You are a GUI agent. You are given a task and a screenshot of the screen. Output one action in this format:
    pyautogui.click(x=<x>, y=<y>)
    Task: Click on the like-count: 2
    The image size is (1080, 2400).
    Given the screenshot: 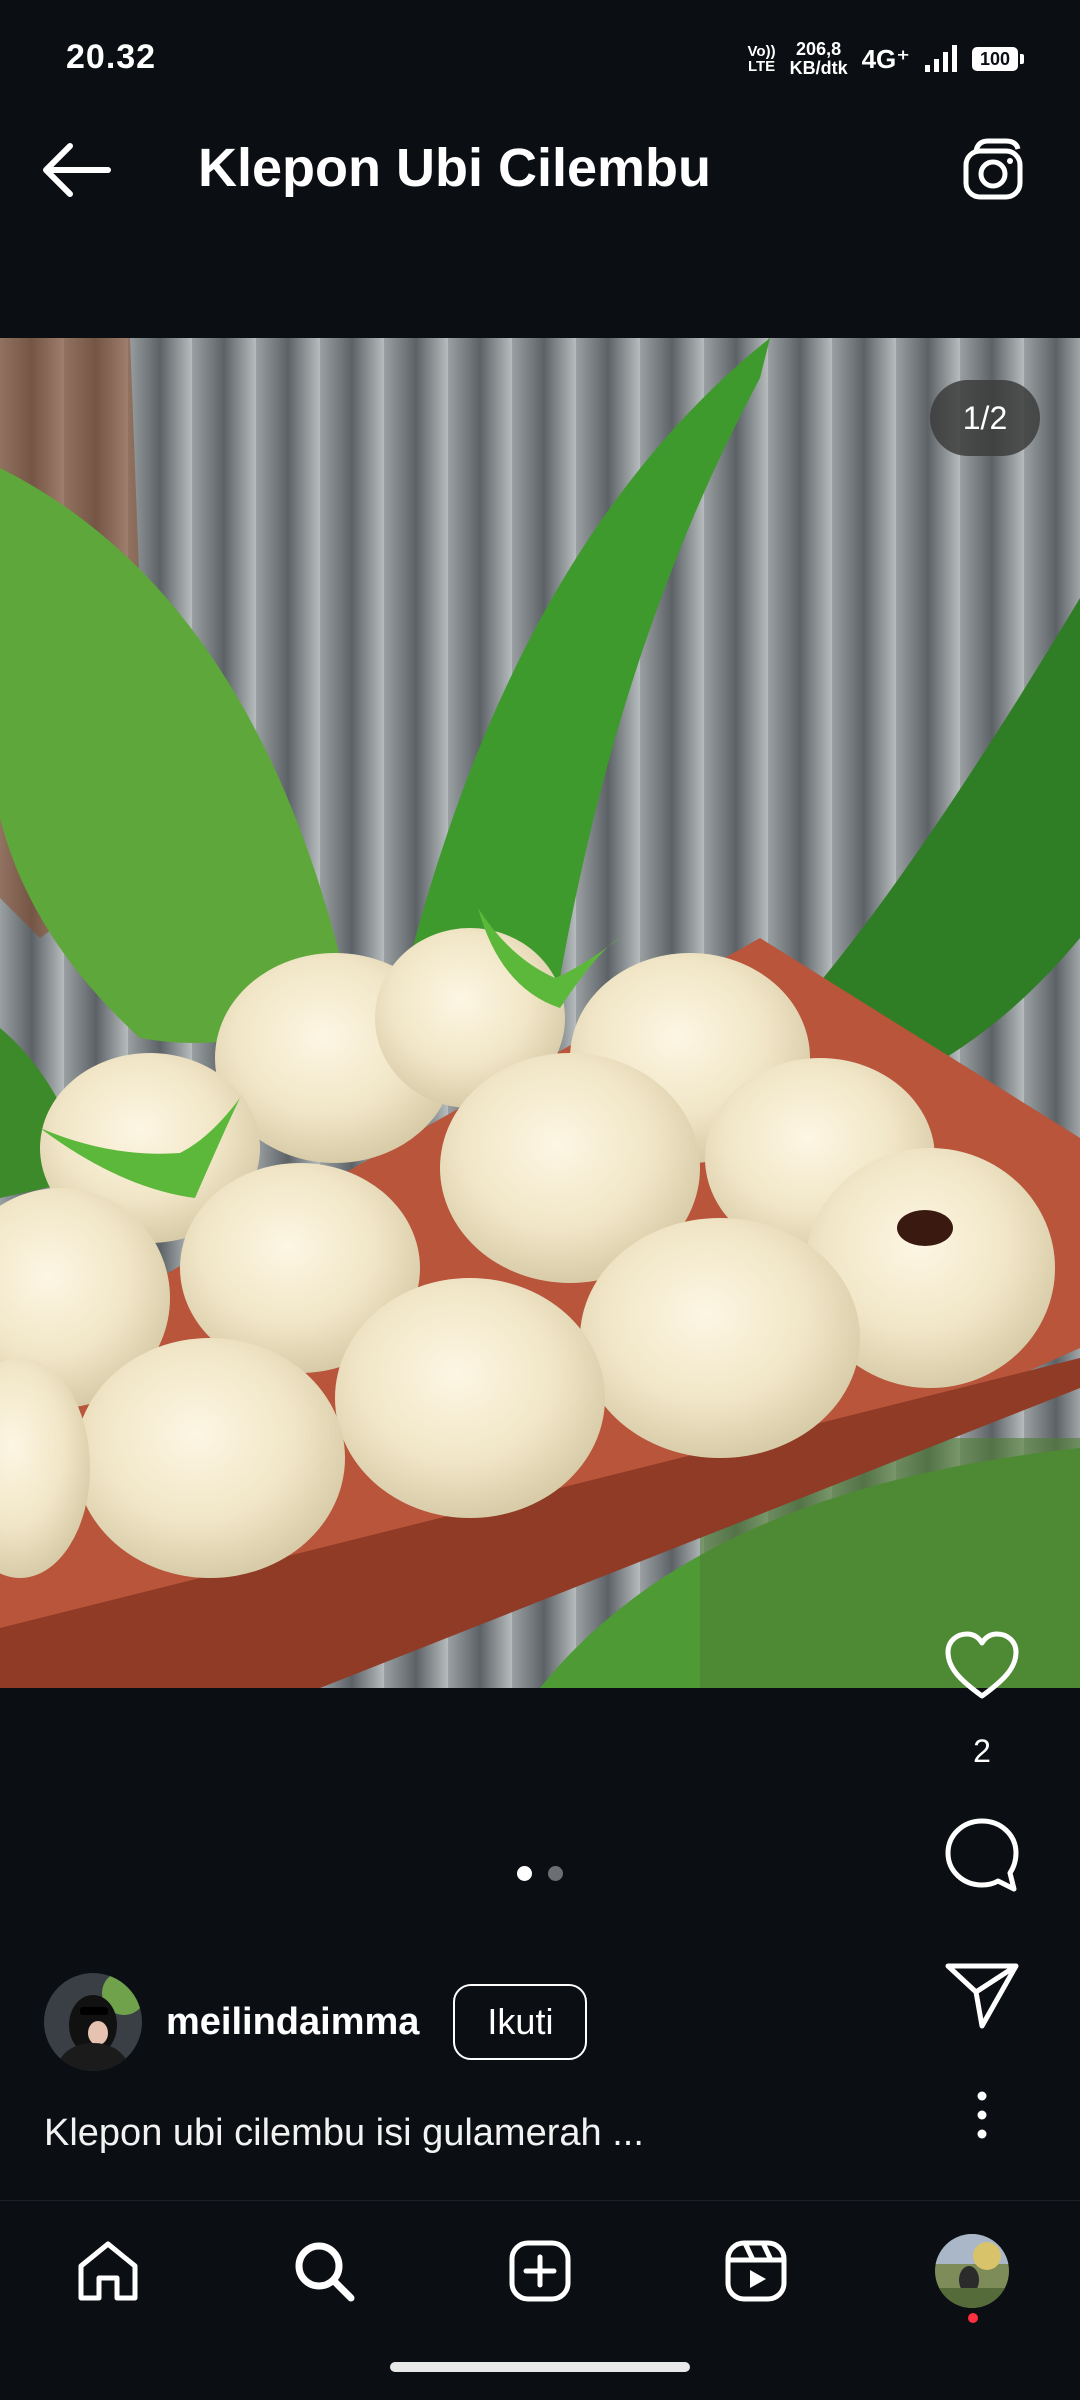 What is the action you would take?
    pyautogui.click(x=982, y=1751)
    